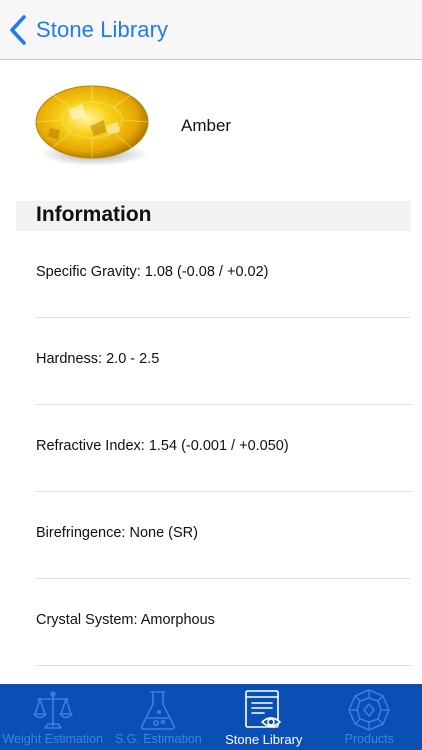  What do you see at coordinates (117, 533) in the screenshot?
I see `info-row-text: Birefringence: None (SR)` at bounding box center [117, 533].